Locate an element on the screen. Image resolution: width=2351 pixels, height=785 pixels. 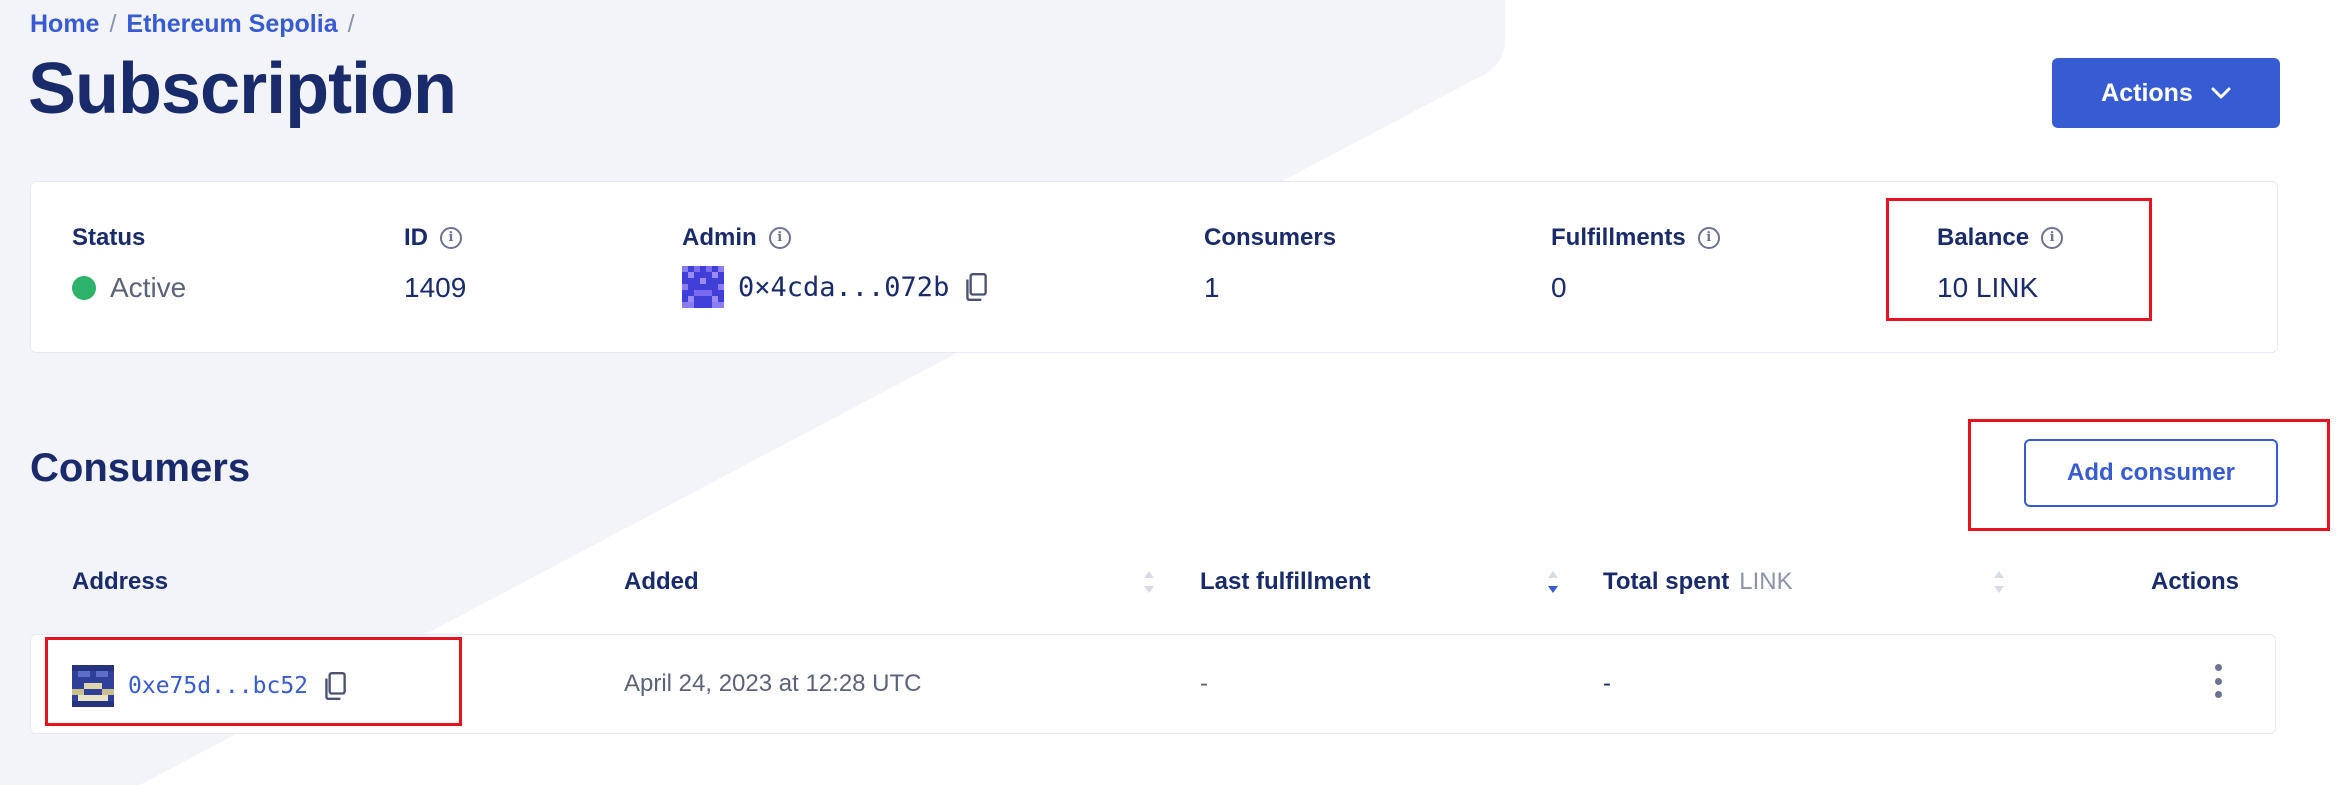
consumer-last-fulfillment: - is located at coordinates (1204, 683).